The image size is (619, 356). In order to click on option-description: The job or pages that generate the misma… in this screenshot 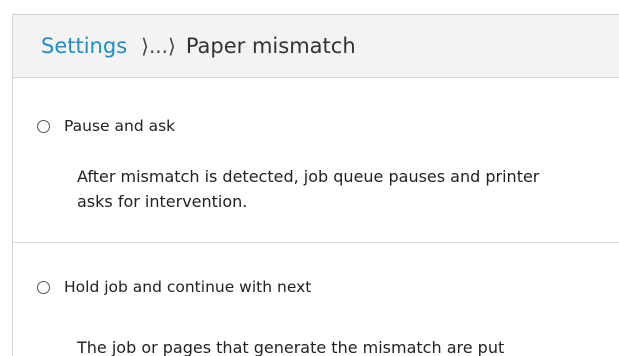, I will do `click(291, 347)`.